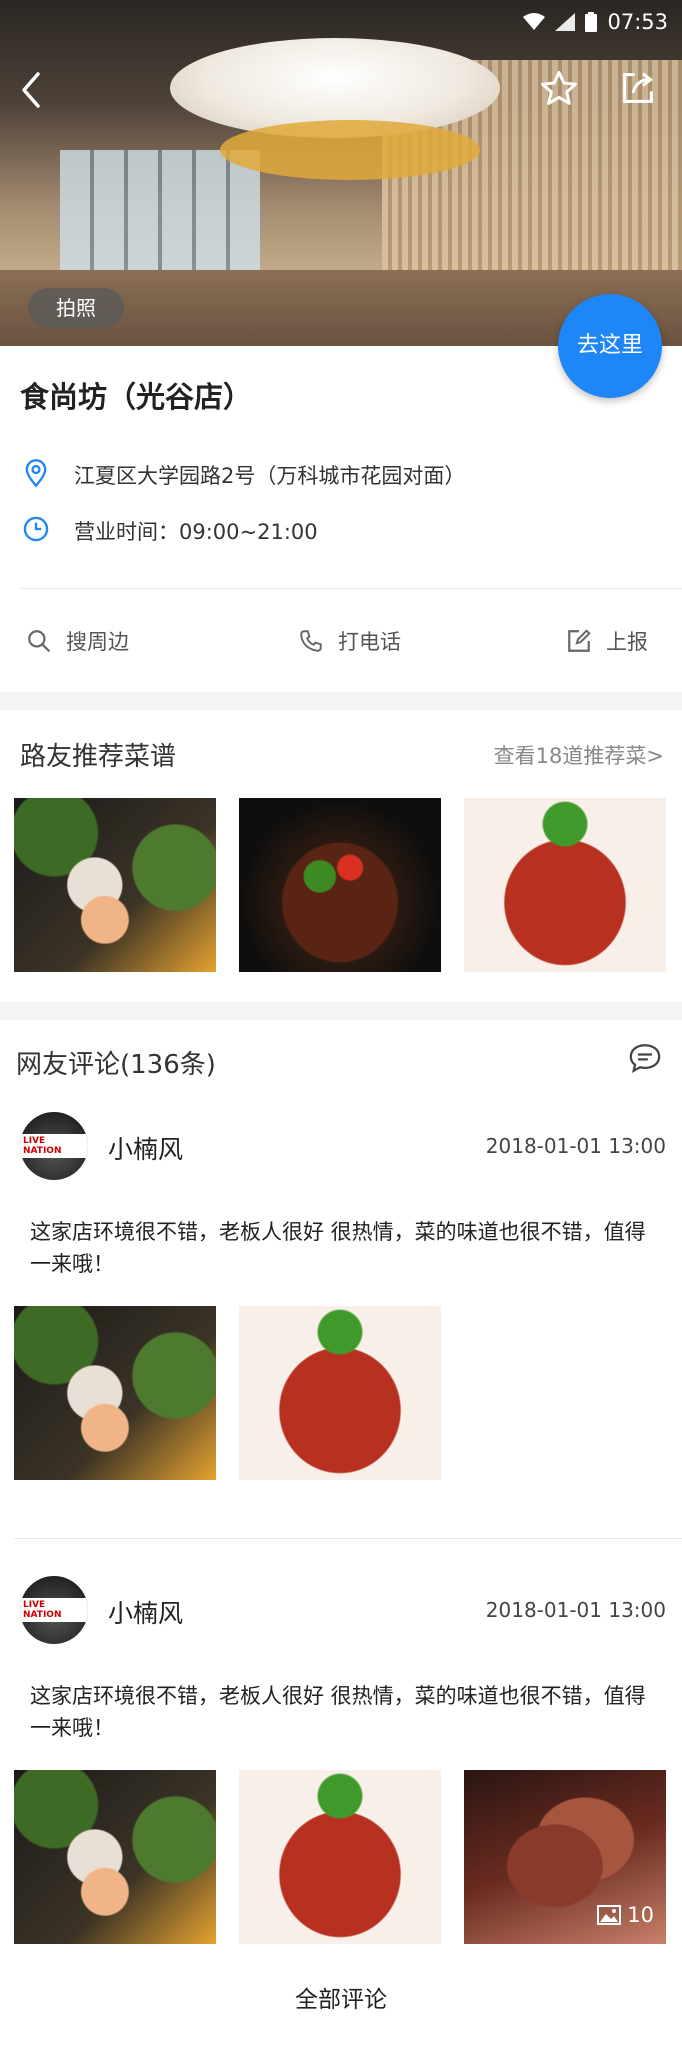 The image size is (682, 2048). What do you see at coordinates (136, 397) in the screenshot?
I see `shop-name: 食尚坊（光谷店）` at bounding box center [136, 397].